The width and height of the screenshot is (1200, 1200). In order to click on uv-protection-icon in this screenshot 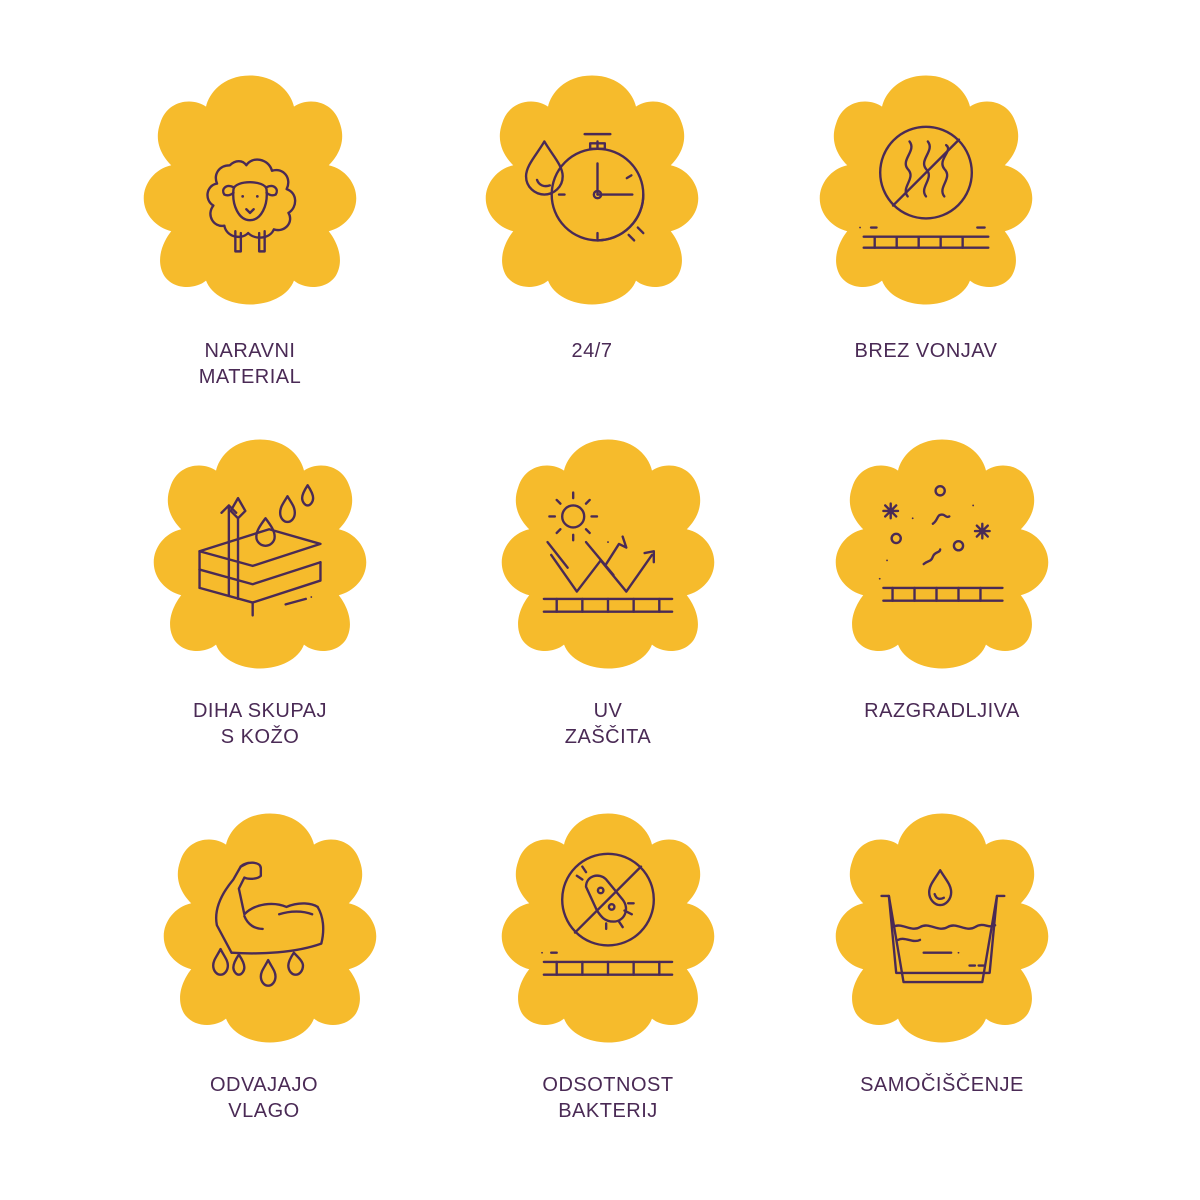, I will do `click(608, 554)`.